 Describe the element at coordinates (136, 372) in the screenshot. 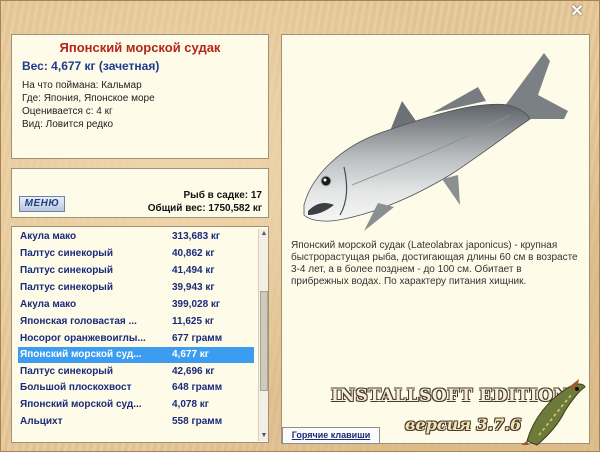

I see `list-item: Палтус синекорый 42,696 кг` at that location.